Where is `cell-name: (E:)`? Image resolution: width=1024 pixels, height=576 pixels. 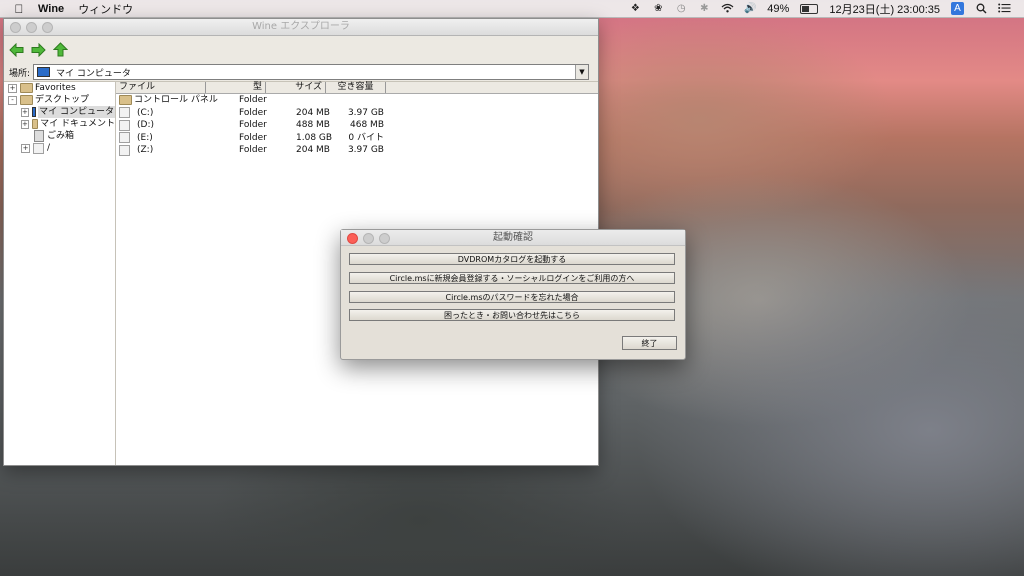
cell-name: (E:) is located at coordinates (176, 138).